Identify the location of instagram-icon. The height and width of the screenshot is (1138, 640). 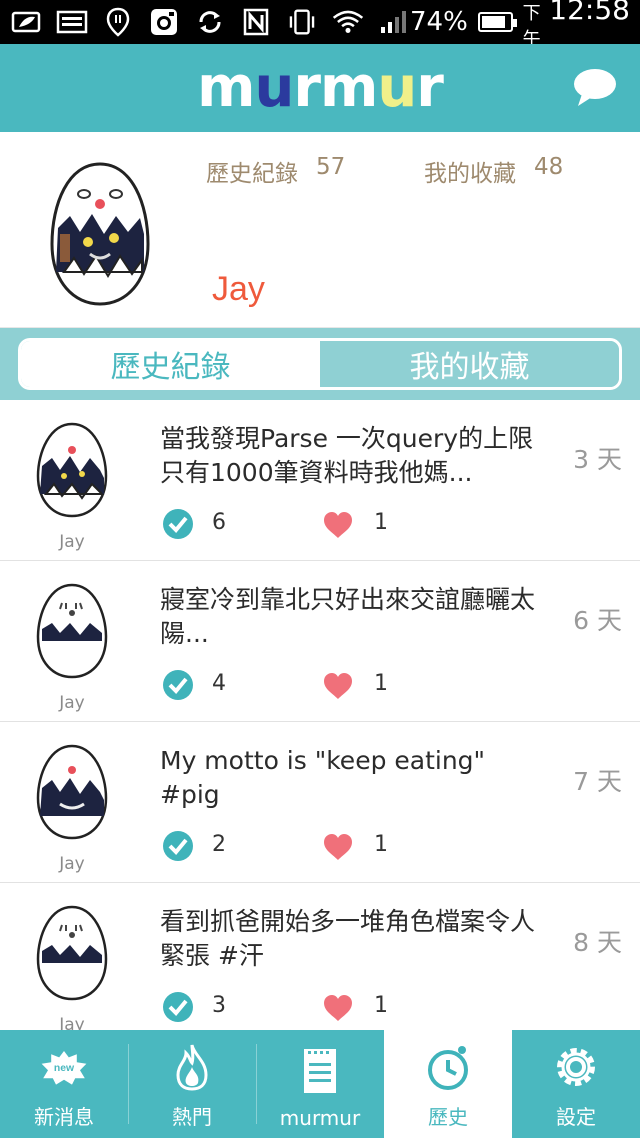
(164, 22).